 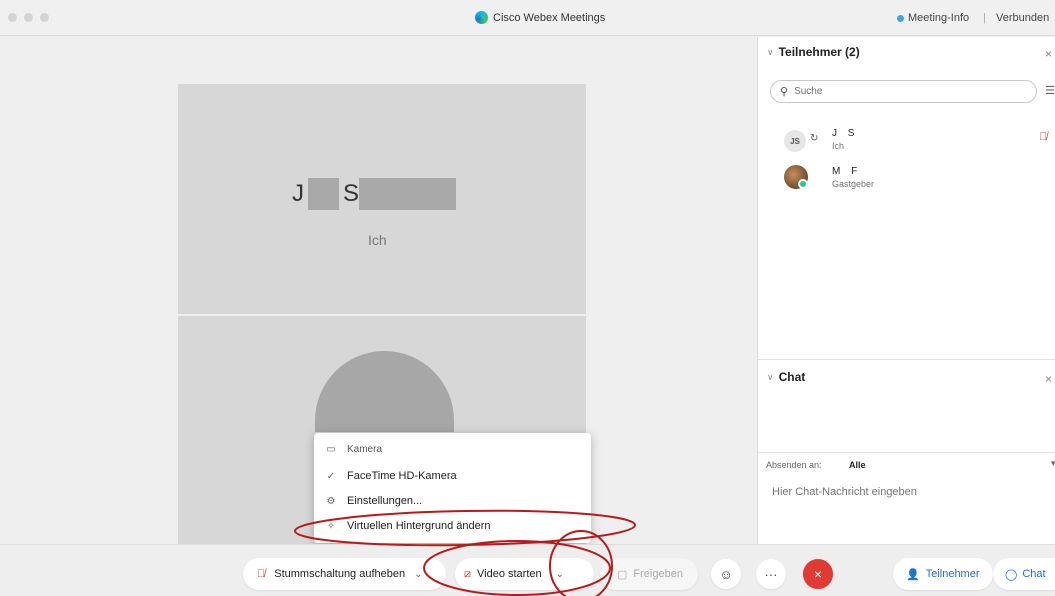 I want to click on menu-item-label: Virtuellen Hintergrund ändern, so click(x=419, y=526).